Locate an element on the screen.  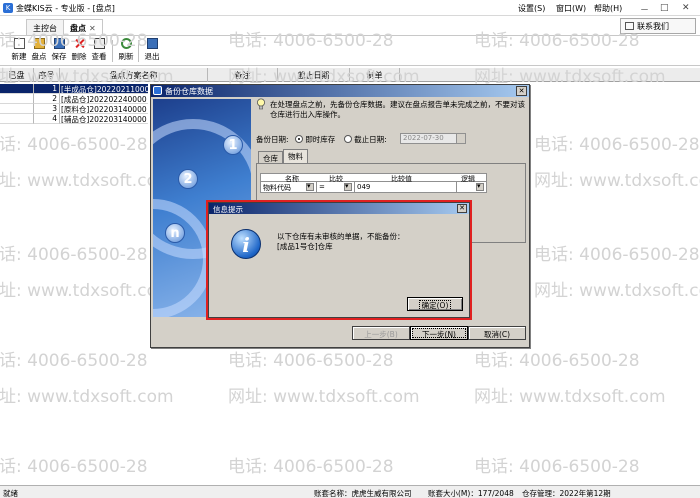
refresh-button: 刷新 is located at coordinates (126, 50).